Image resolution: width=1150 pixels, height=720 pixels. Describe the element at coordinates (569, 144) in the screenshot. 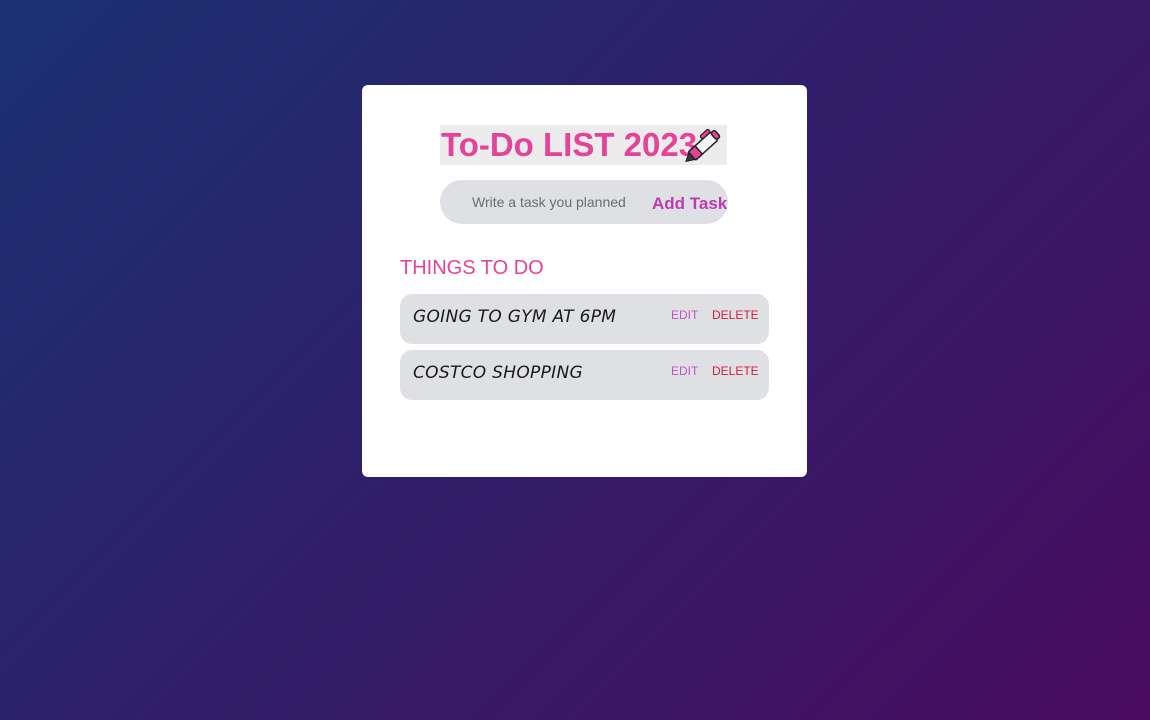

I see `app-title: To-Do LIST 2023` at that location.